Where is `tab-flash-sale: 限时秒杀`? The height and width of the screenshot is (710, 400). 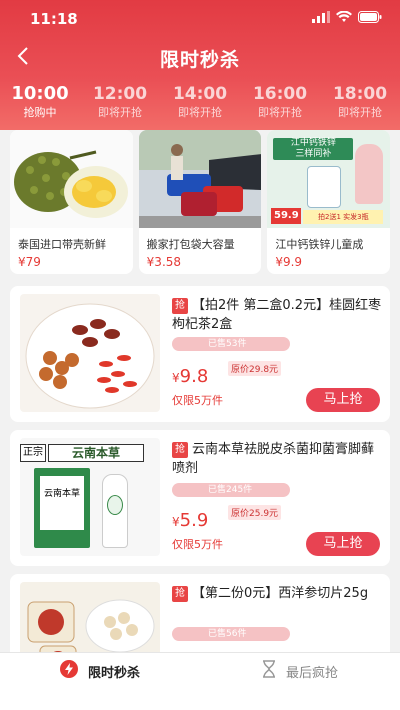
tab-flash-sale: 限时秒杀 is located at coordinates (100, 671).